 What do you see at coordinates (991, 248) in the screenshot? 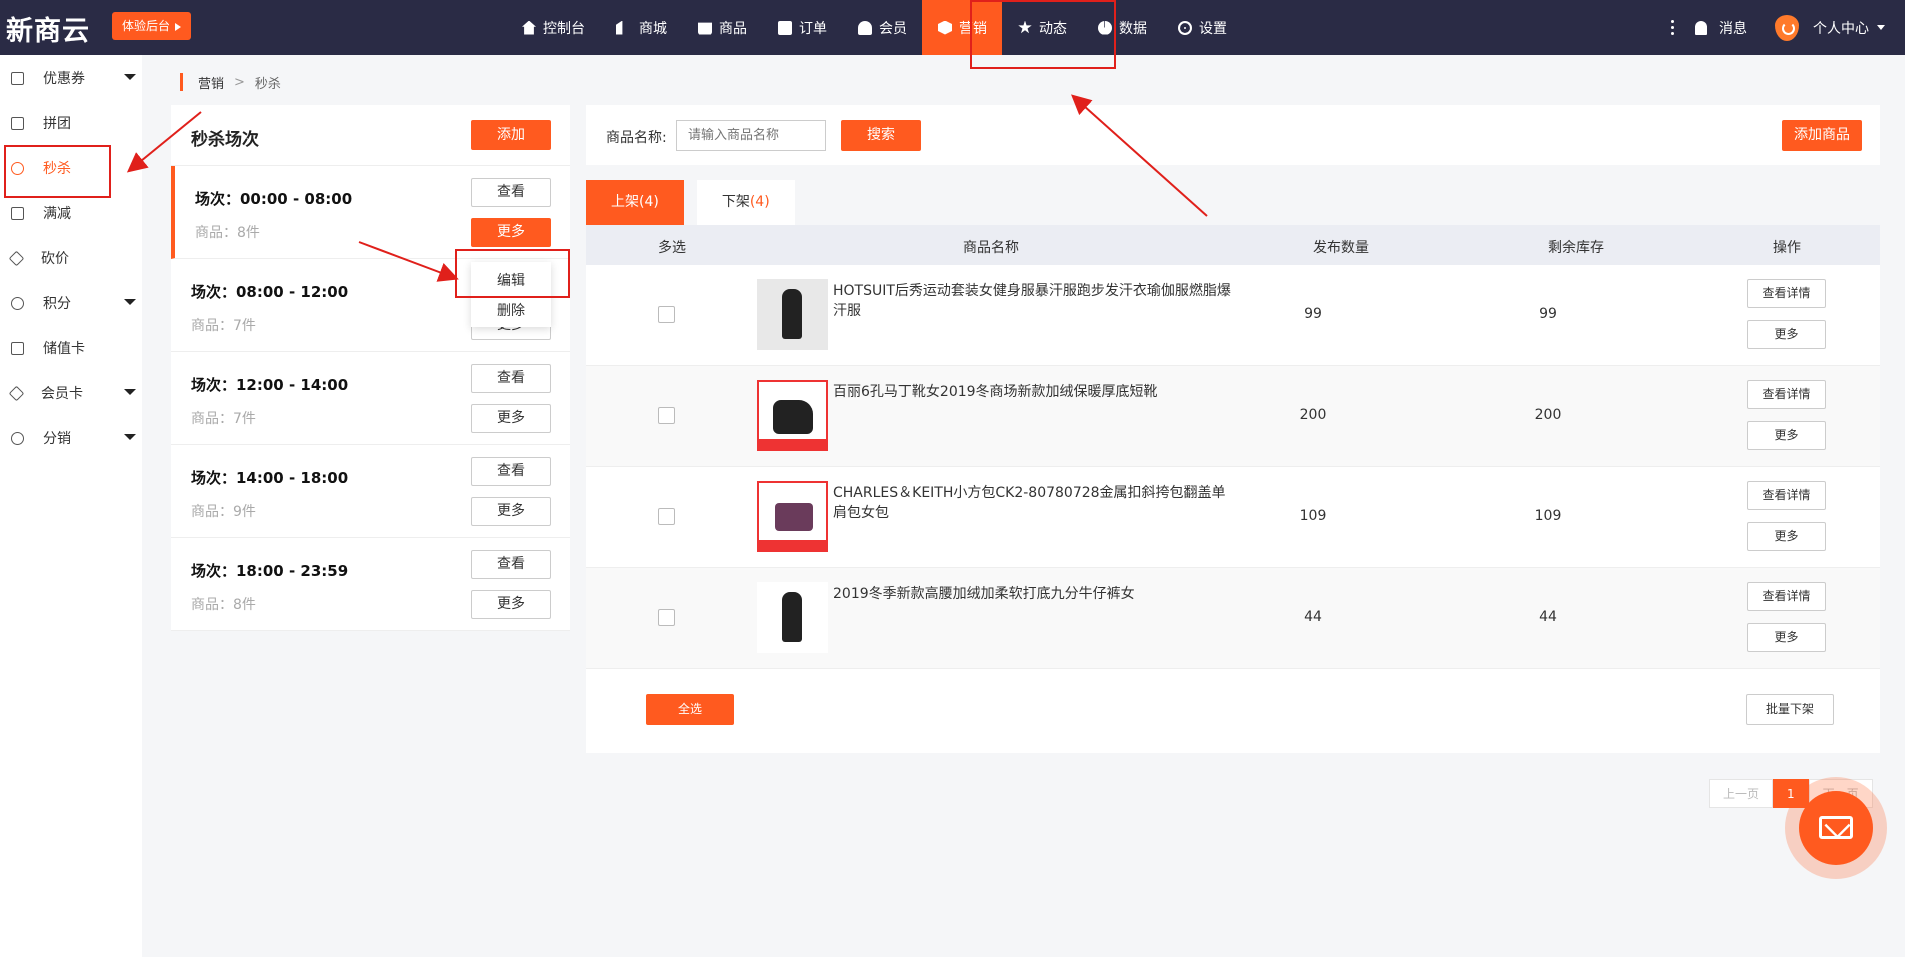
I see `header-product-name: 商品名称` at bounding box center [991, 248].